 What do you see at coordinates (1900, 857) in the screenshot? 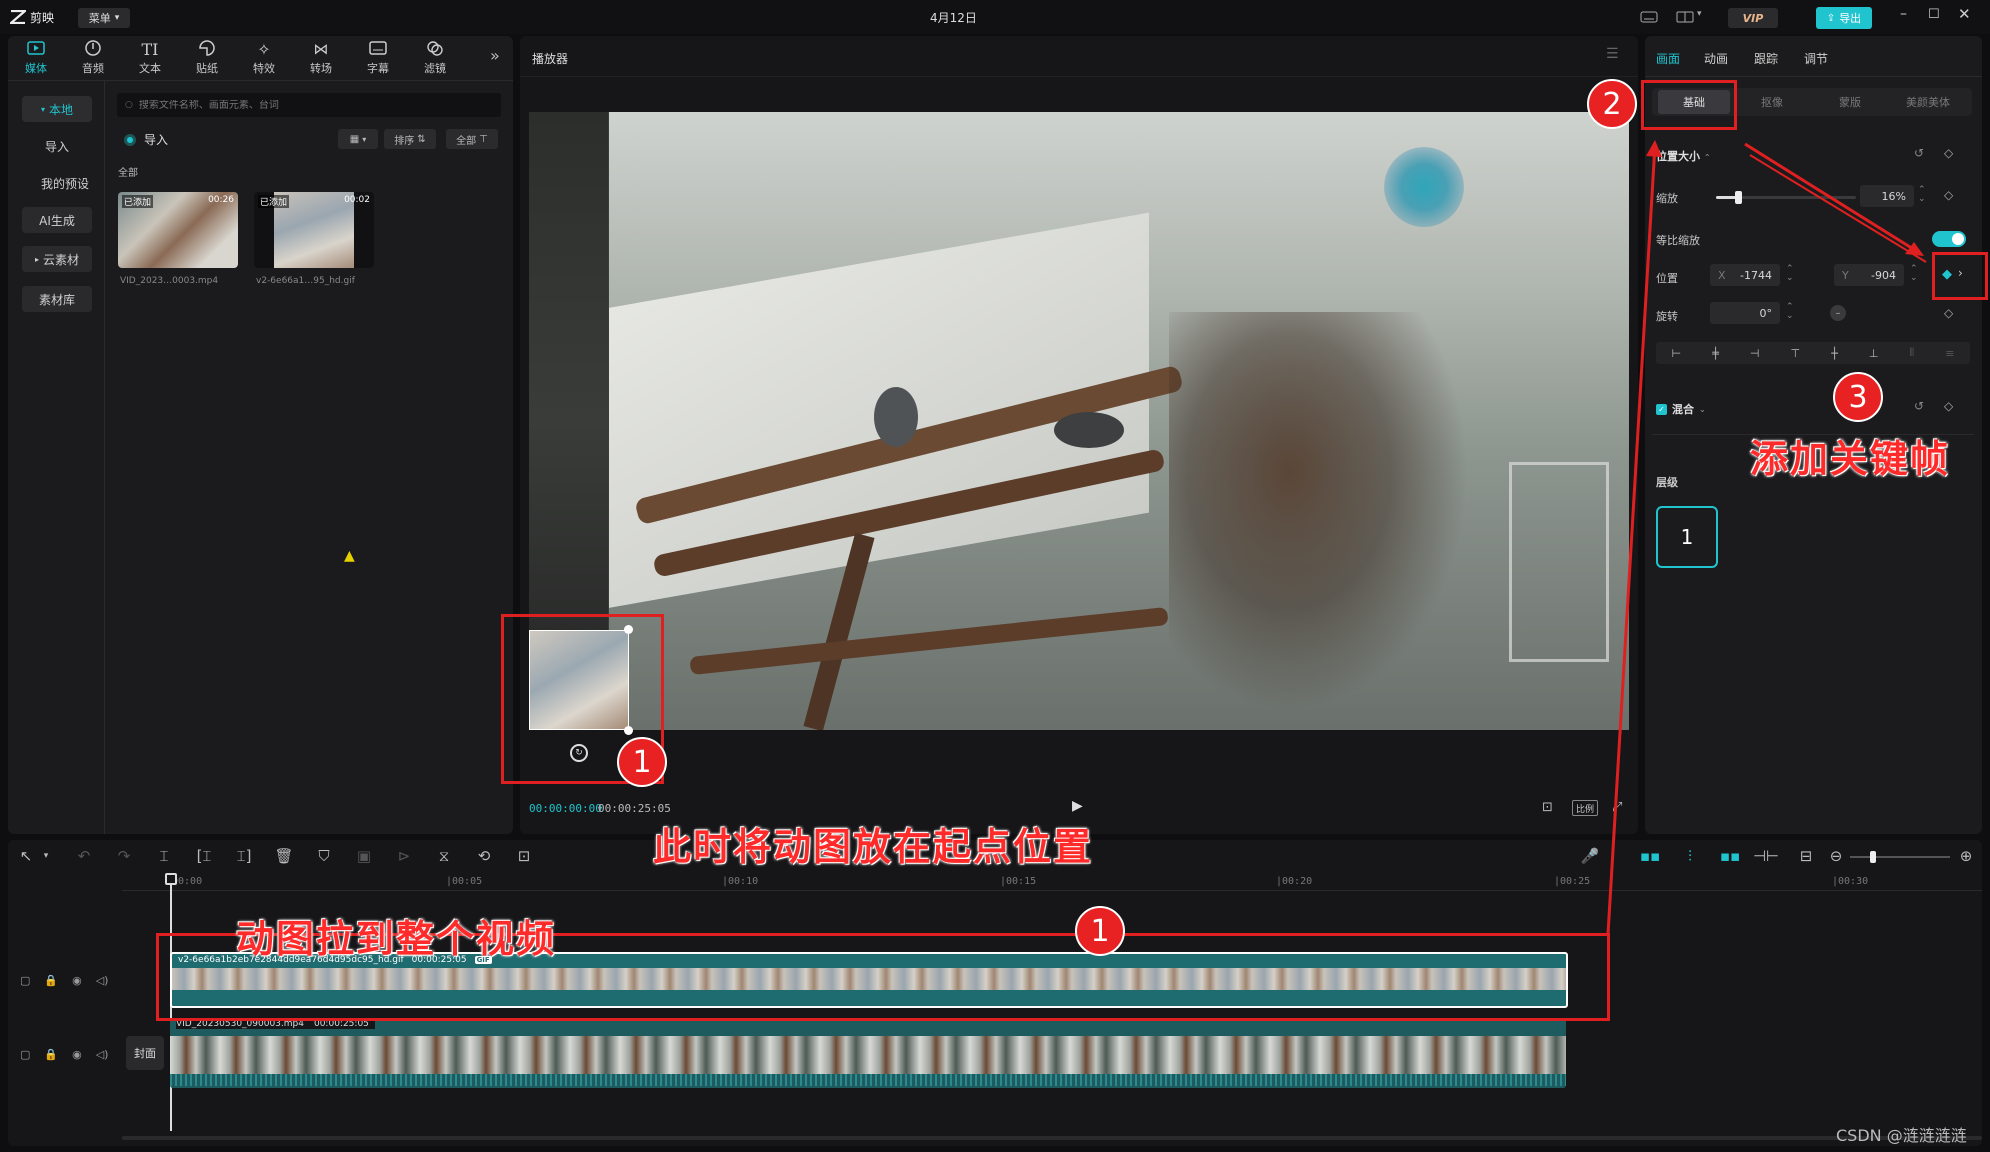
I see `zoom-slider` at bounding box center [1900, 857].